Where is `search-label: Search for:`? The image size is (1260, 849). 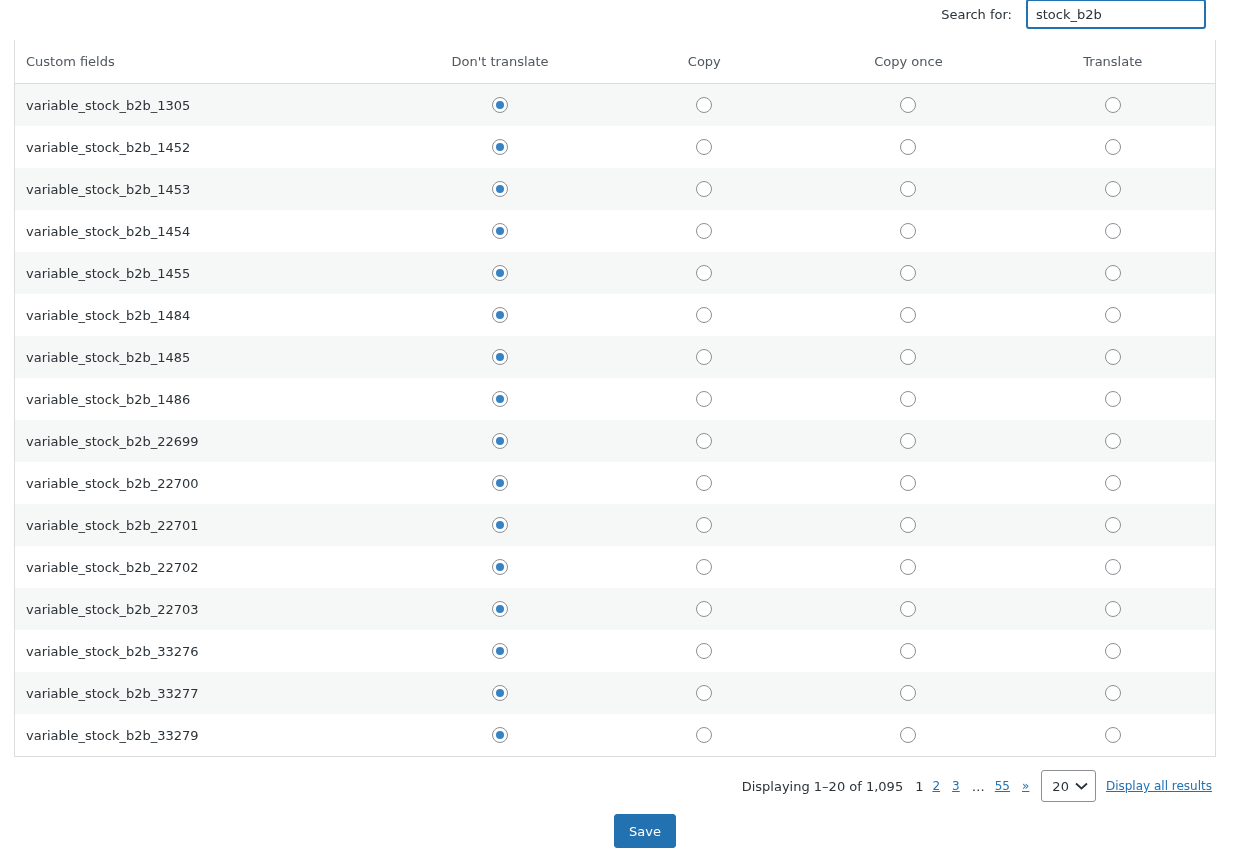
search-label: Search for: is located at coordinates (976, 14).